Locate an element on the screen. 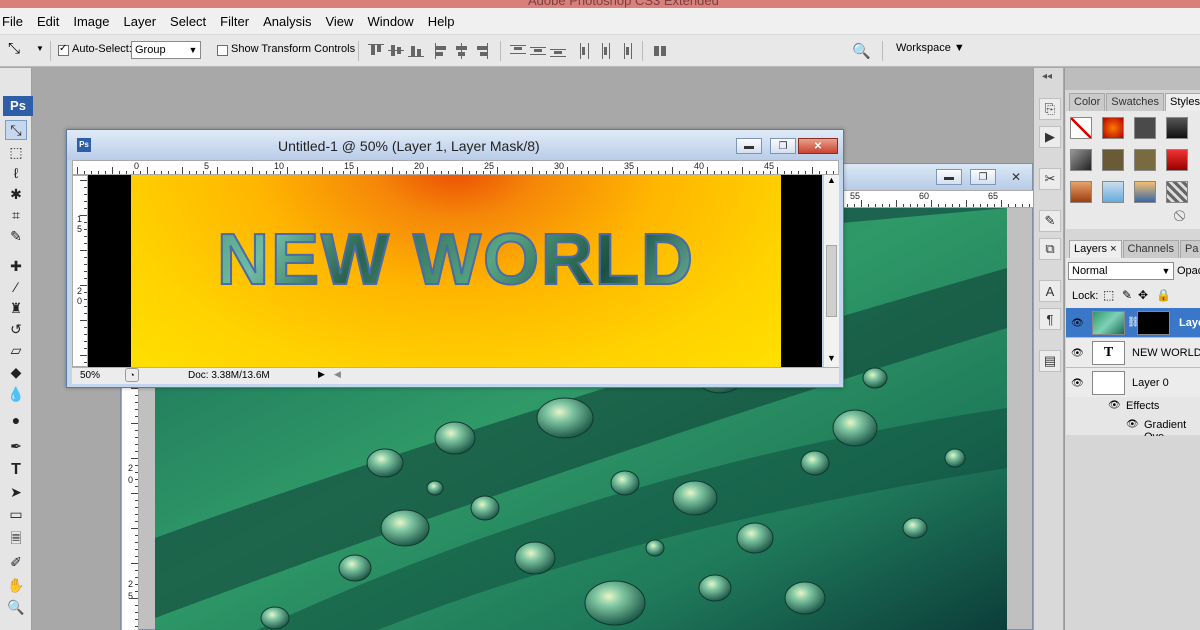 The image size is (1200, 630). character-panel-icon: A is located at coordinates (1050, 291).